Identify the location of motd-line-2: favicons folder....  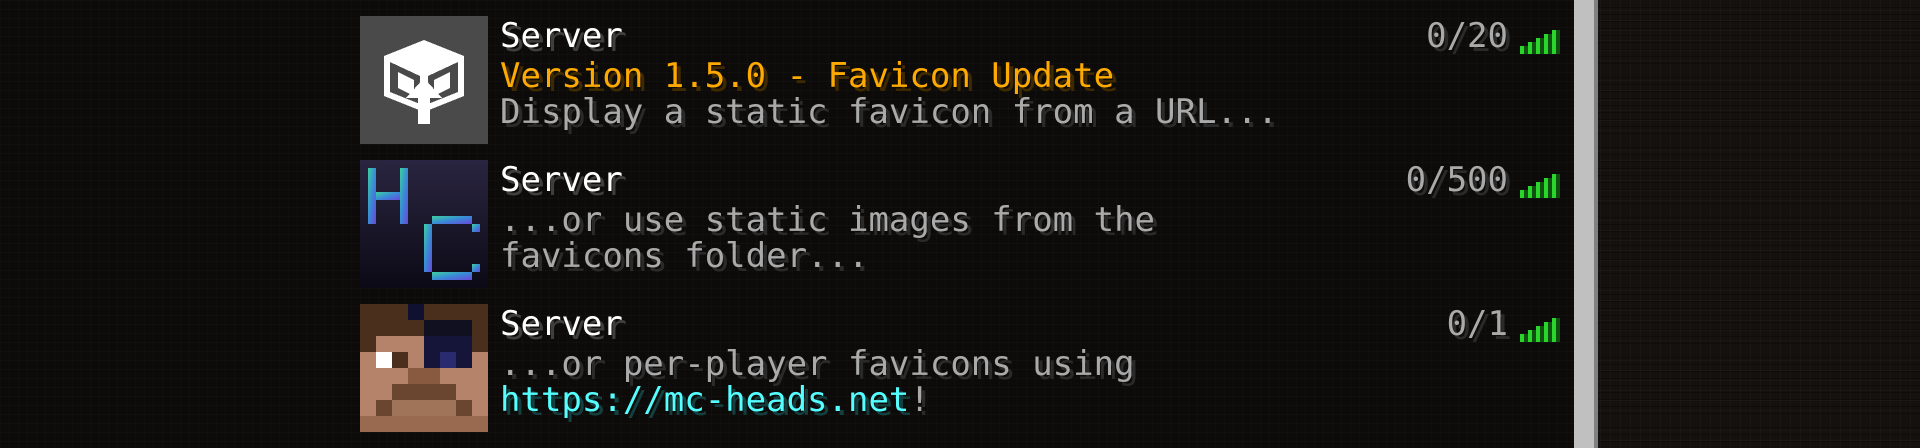
(684, 256).